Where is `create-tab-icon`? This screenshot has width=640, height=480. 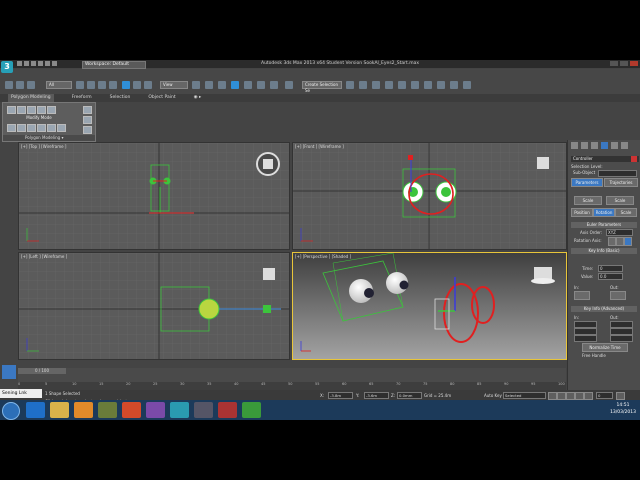 create-tab-icon is located at coordinates (574, 145).